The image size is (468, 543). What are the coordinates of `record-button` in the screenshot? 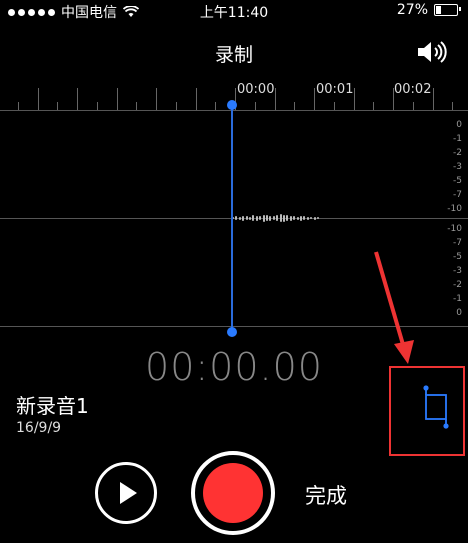 It's located at (233, 493).